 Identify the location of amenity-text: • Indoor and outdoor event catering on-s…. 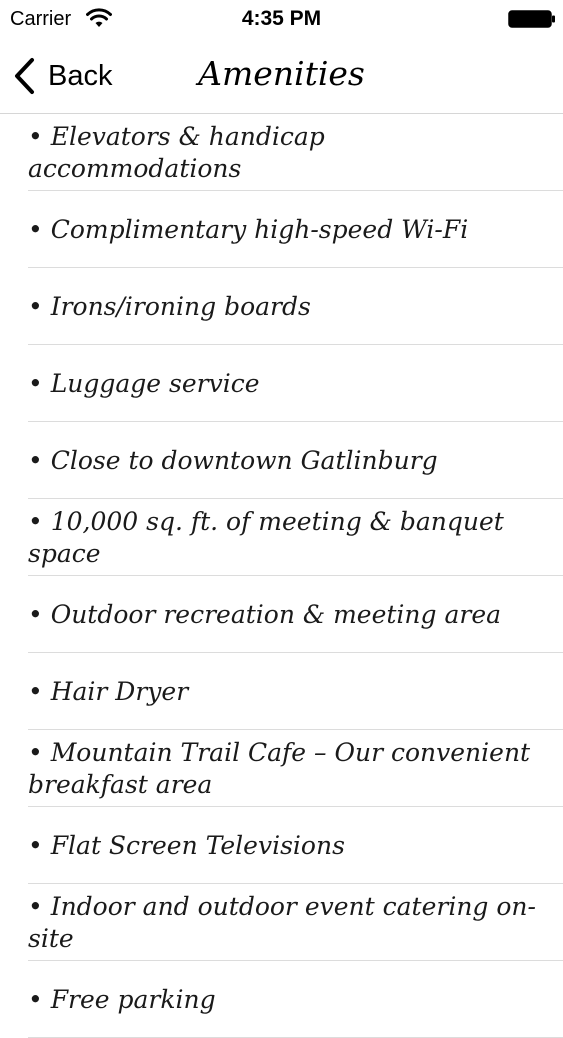
(282, 922).